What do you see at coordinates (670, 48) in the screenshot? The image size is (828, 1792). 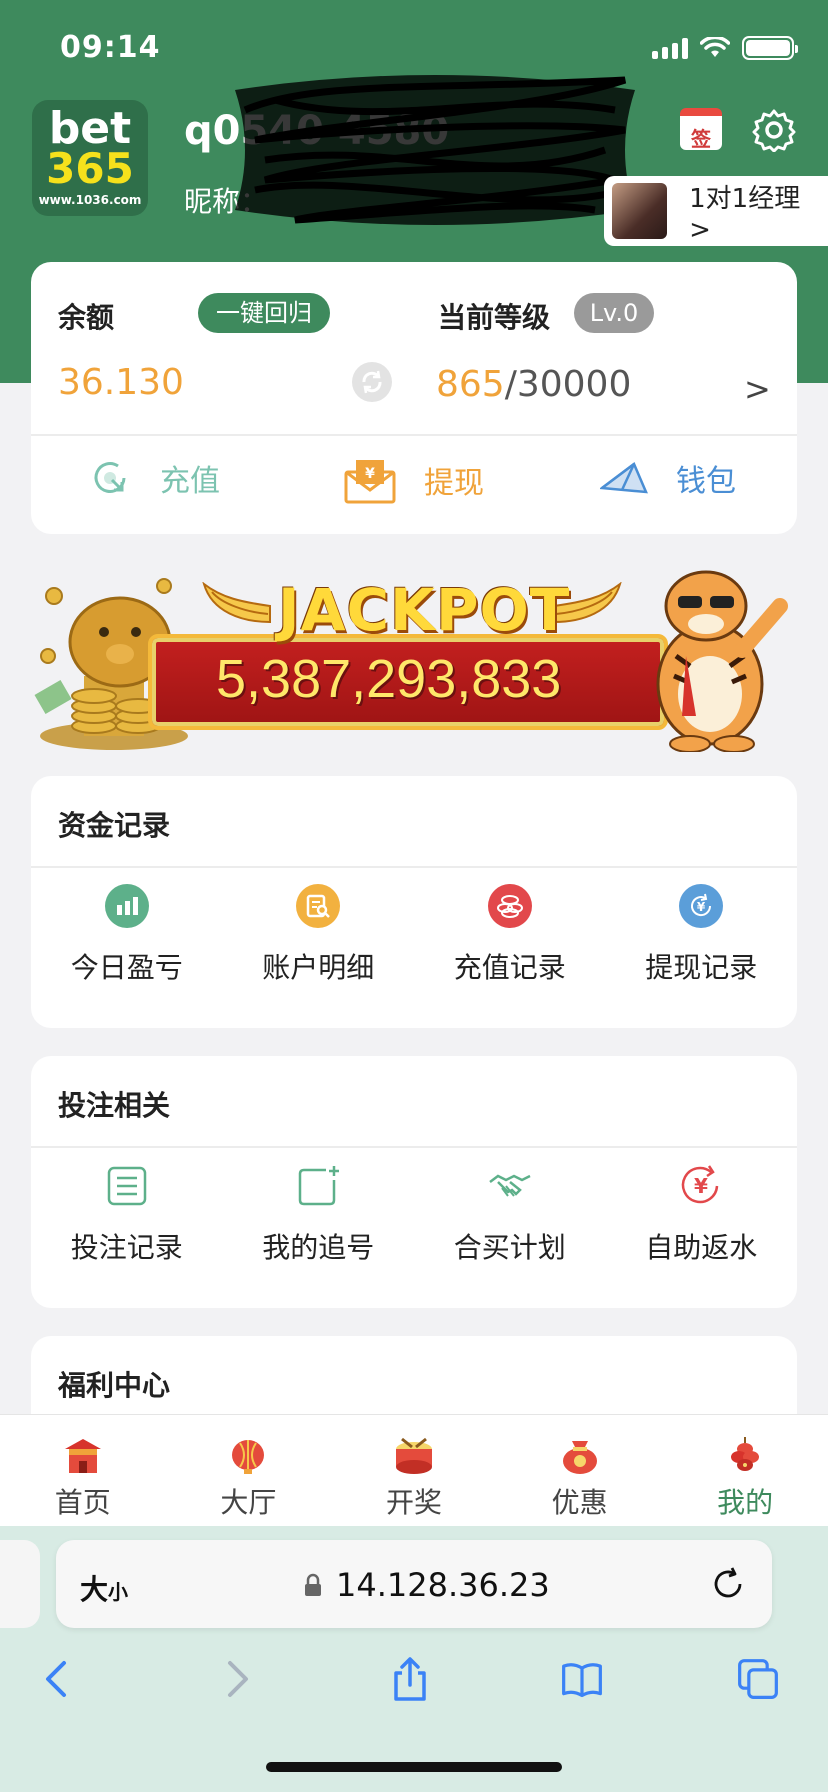 I see `cellular-signal-icon` at bounding box center [670, 48].